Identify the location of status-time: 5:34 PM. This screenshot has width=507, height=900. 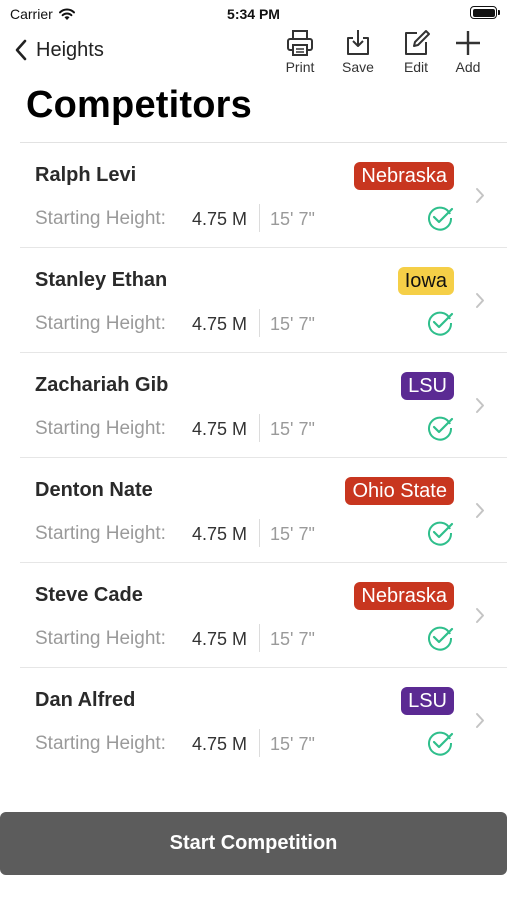
(253, 14).